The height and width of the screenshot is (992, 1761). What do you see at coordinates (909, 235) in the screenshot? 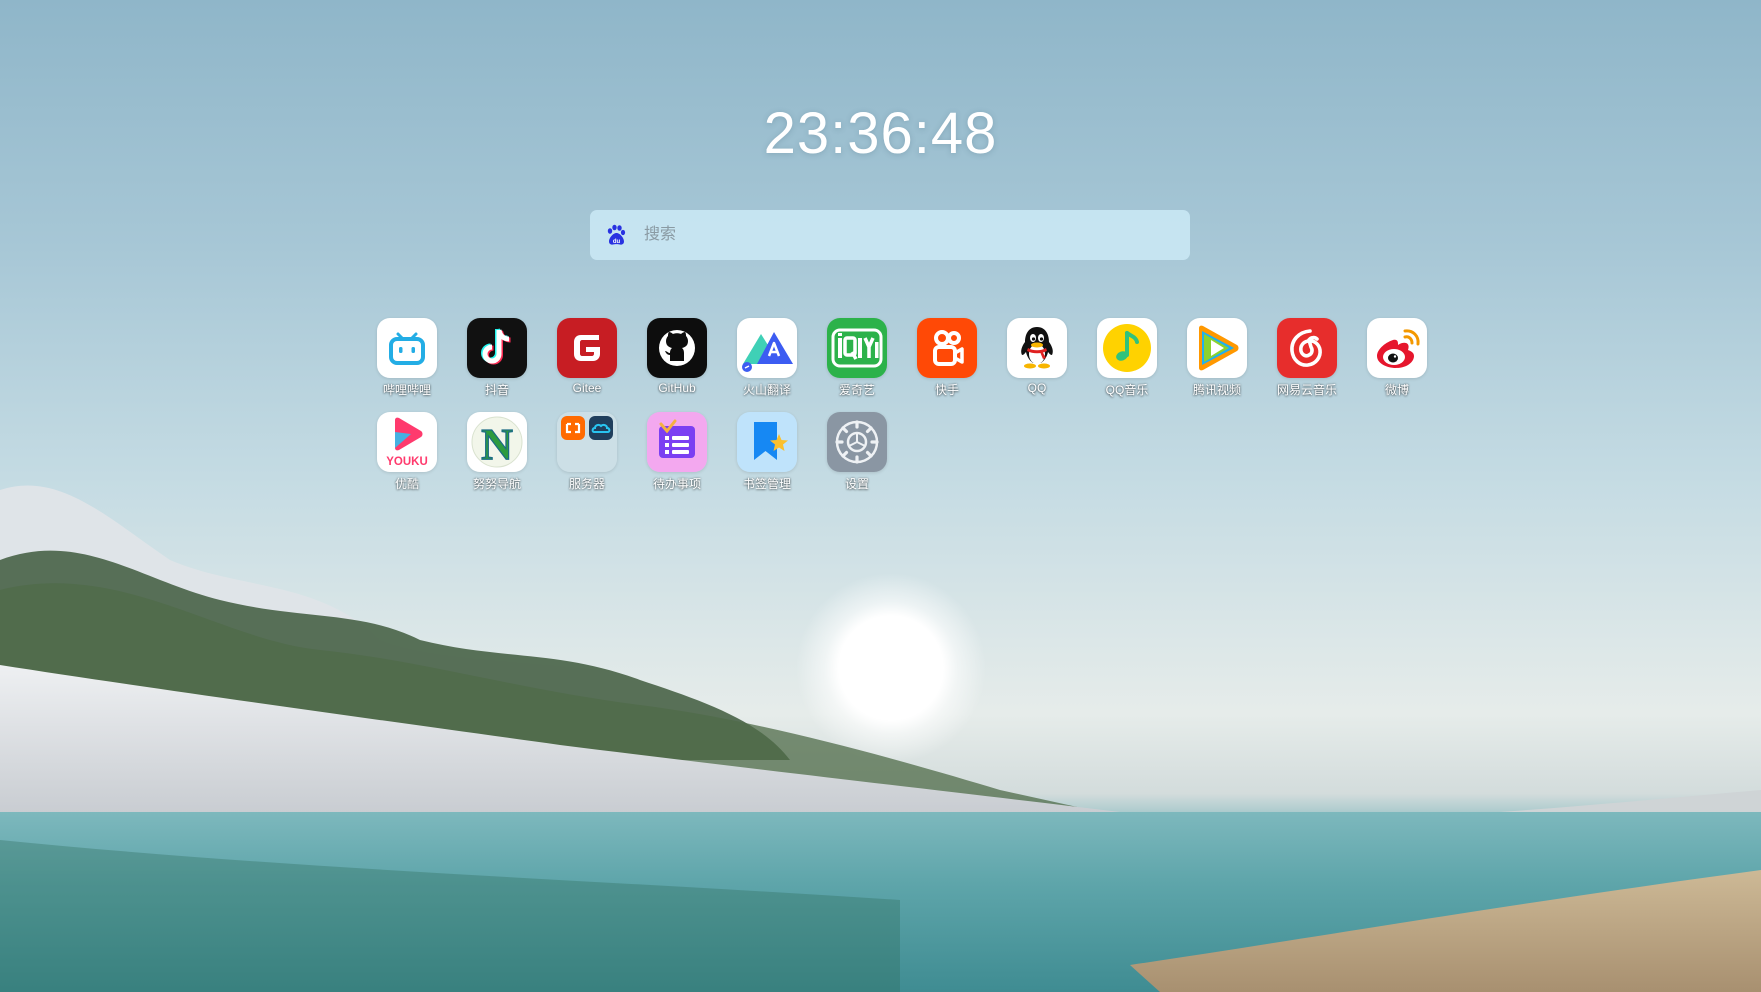
I see `search-input` at bounding box center [909, 235].